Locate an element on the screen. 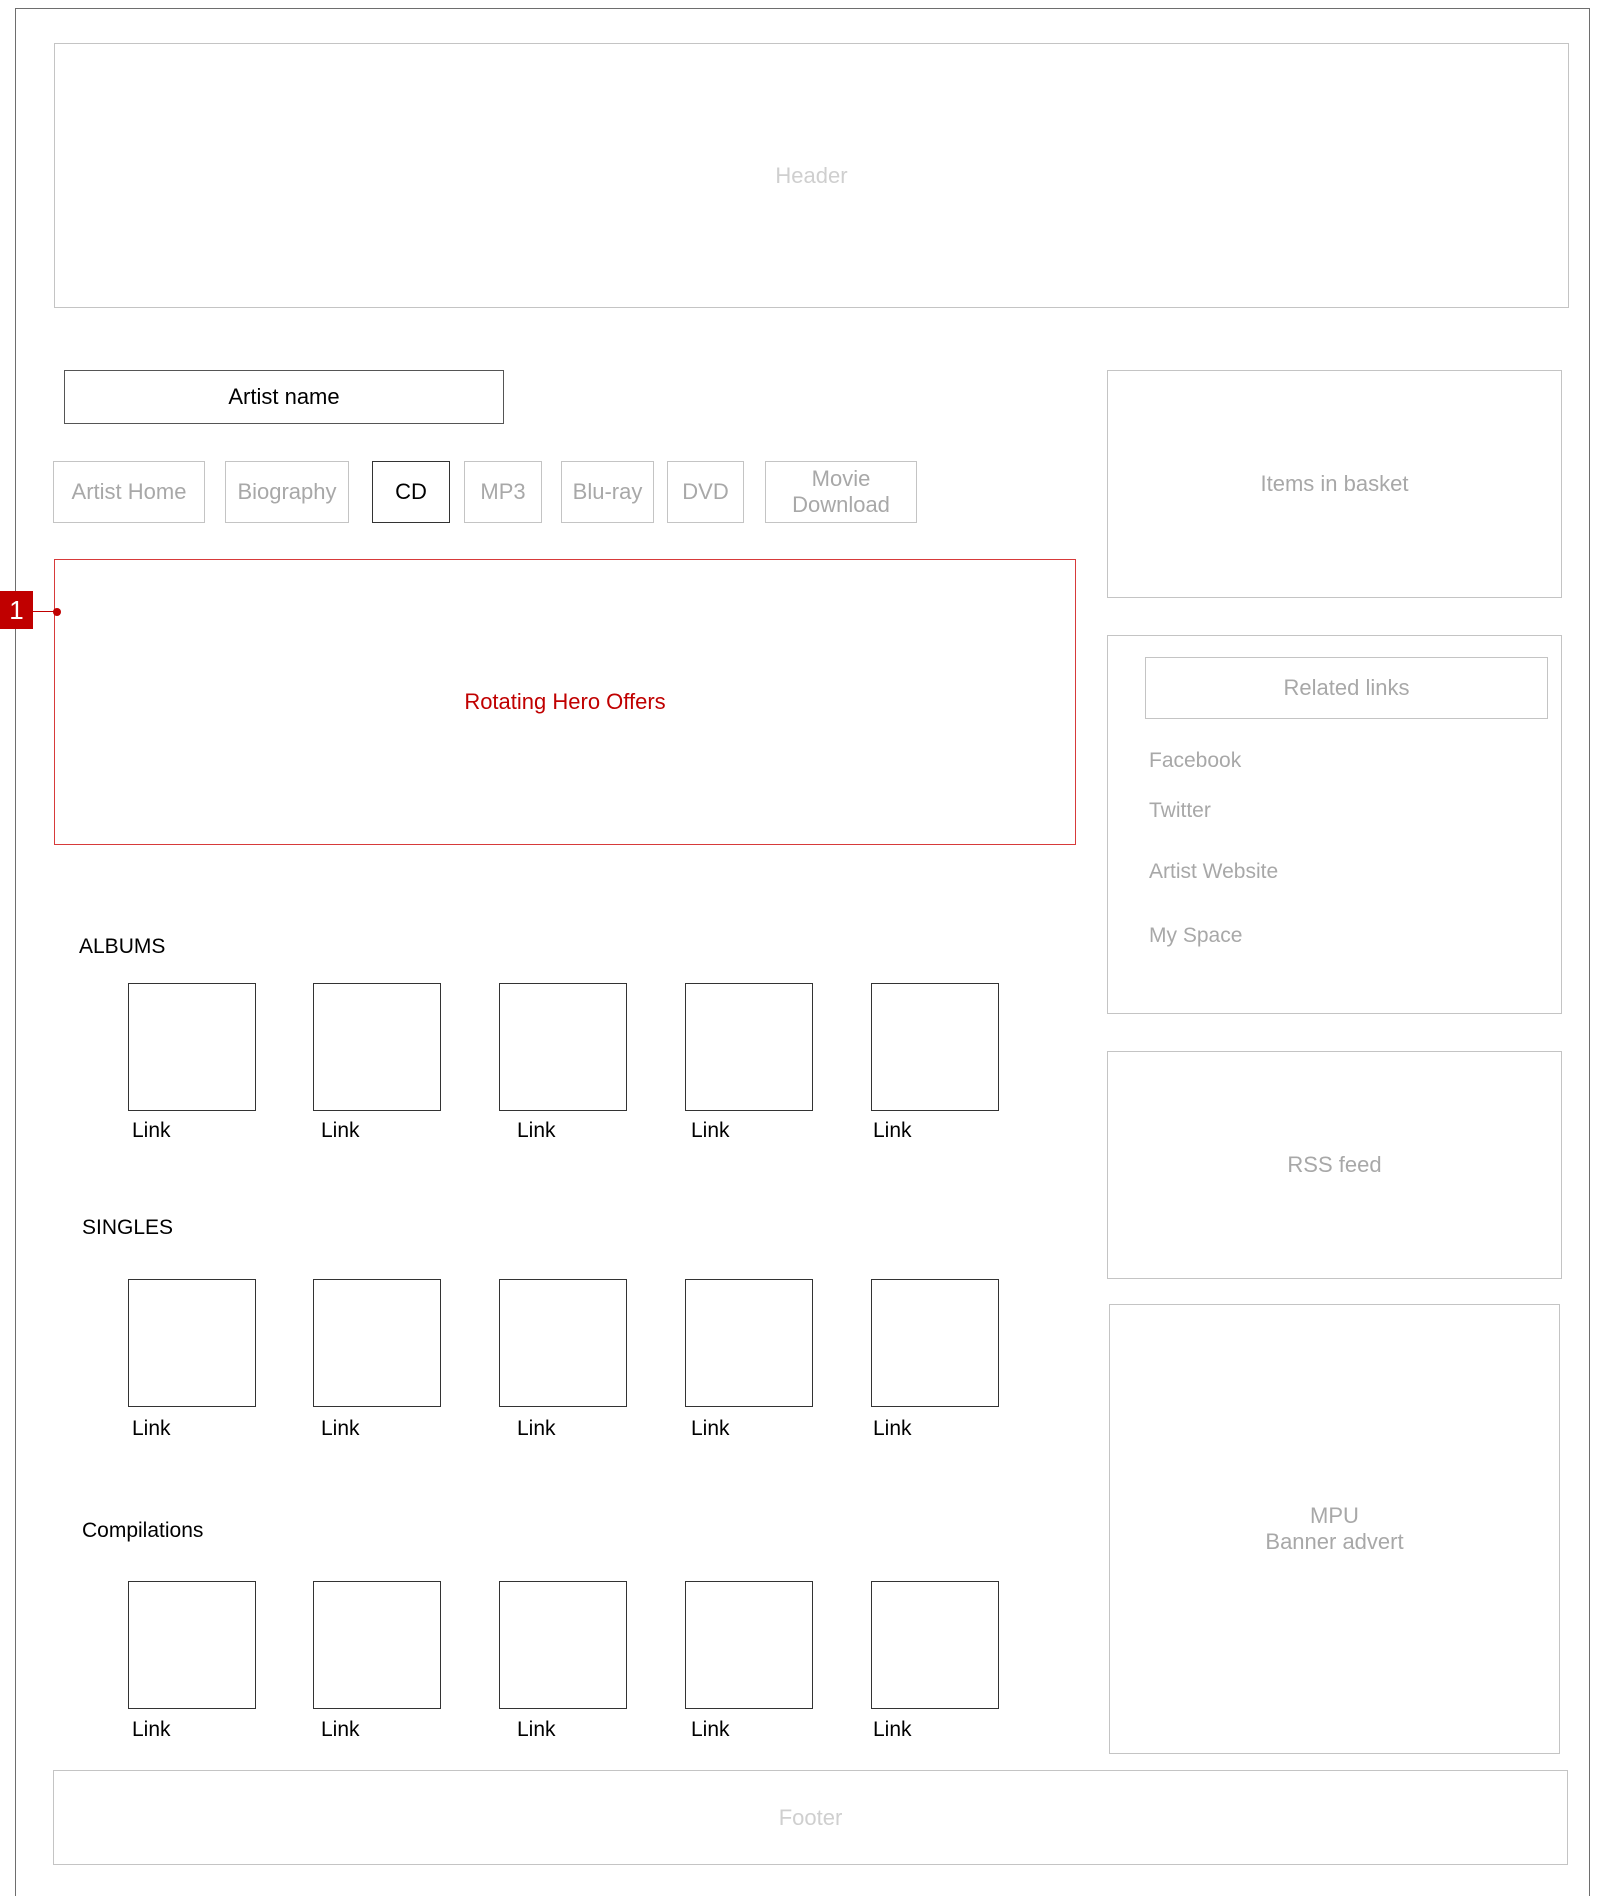  mpu-banner-advert: MPU Banner advert is located at coordinates (1334, 1529).